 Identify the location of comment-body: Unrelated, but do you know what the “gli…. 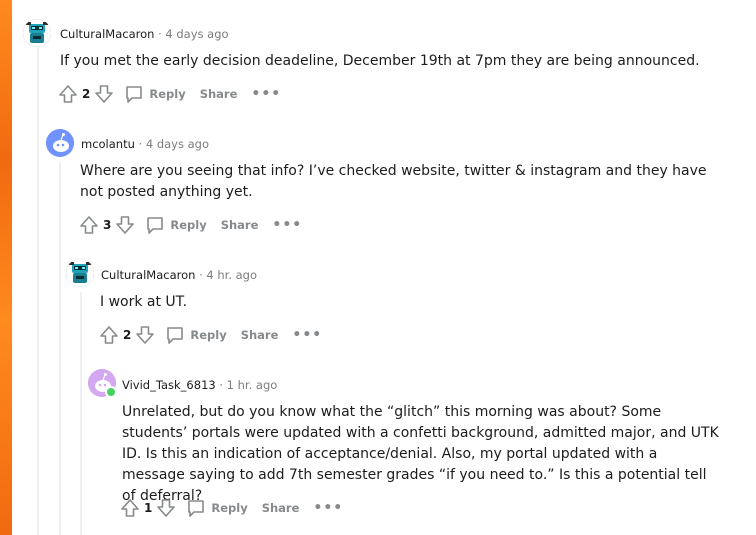
(420, 454).